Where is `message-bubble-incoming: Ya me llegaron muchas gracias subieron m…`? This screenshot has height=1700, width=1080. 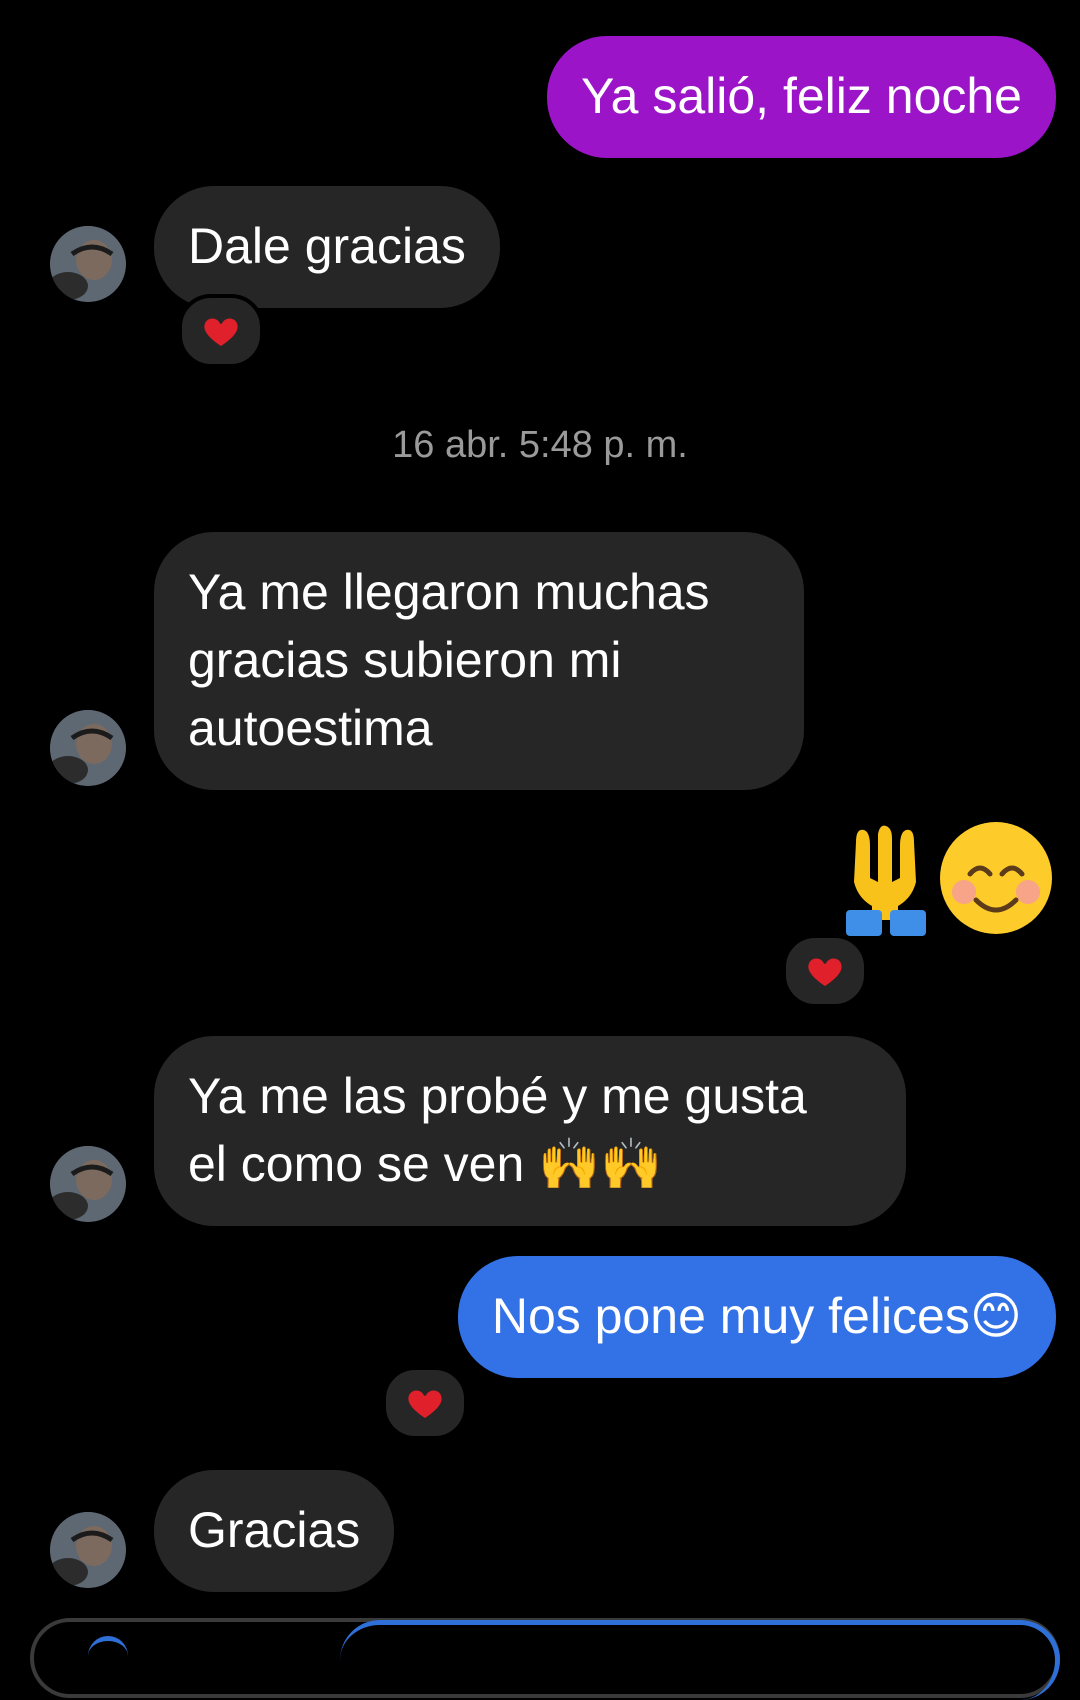
message-bubble-incoming: Ya me llegaron muchas gracias subieron m… is located at coordinates (479, 661).